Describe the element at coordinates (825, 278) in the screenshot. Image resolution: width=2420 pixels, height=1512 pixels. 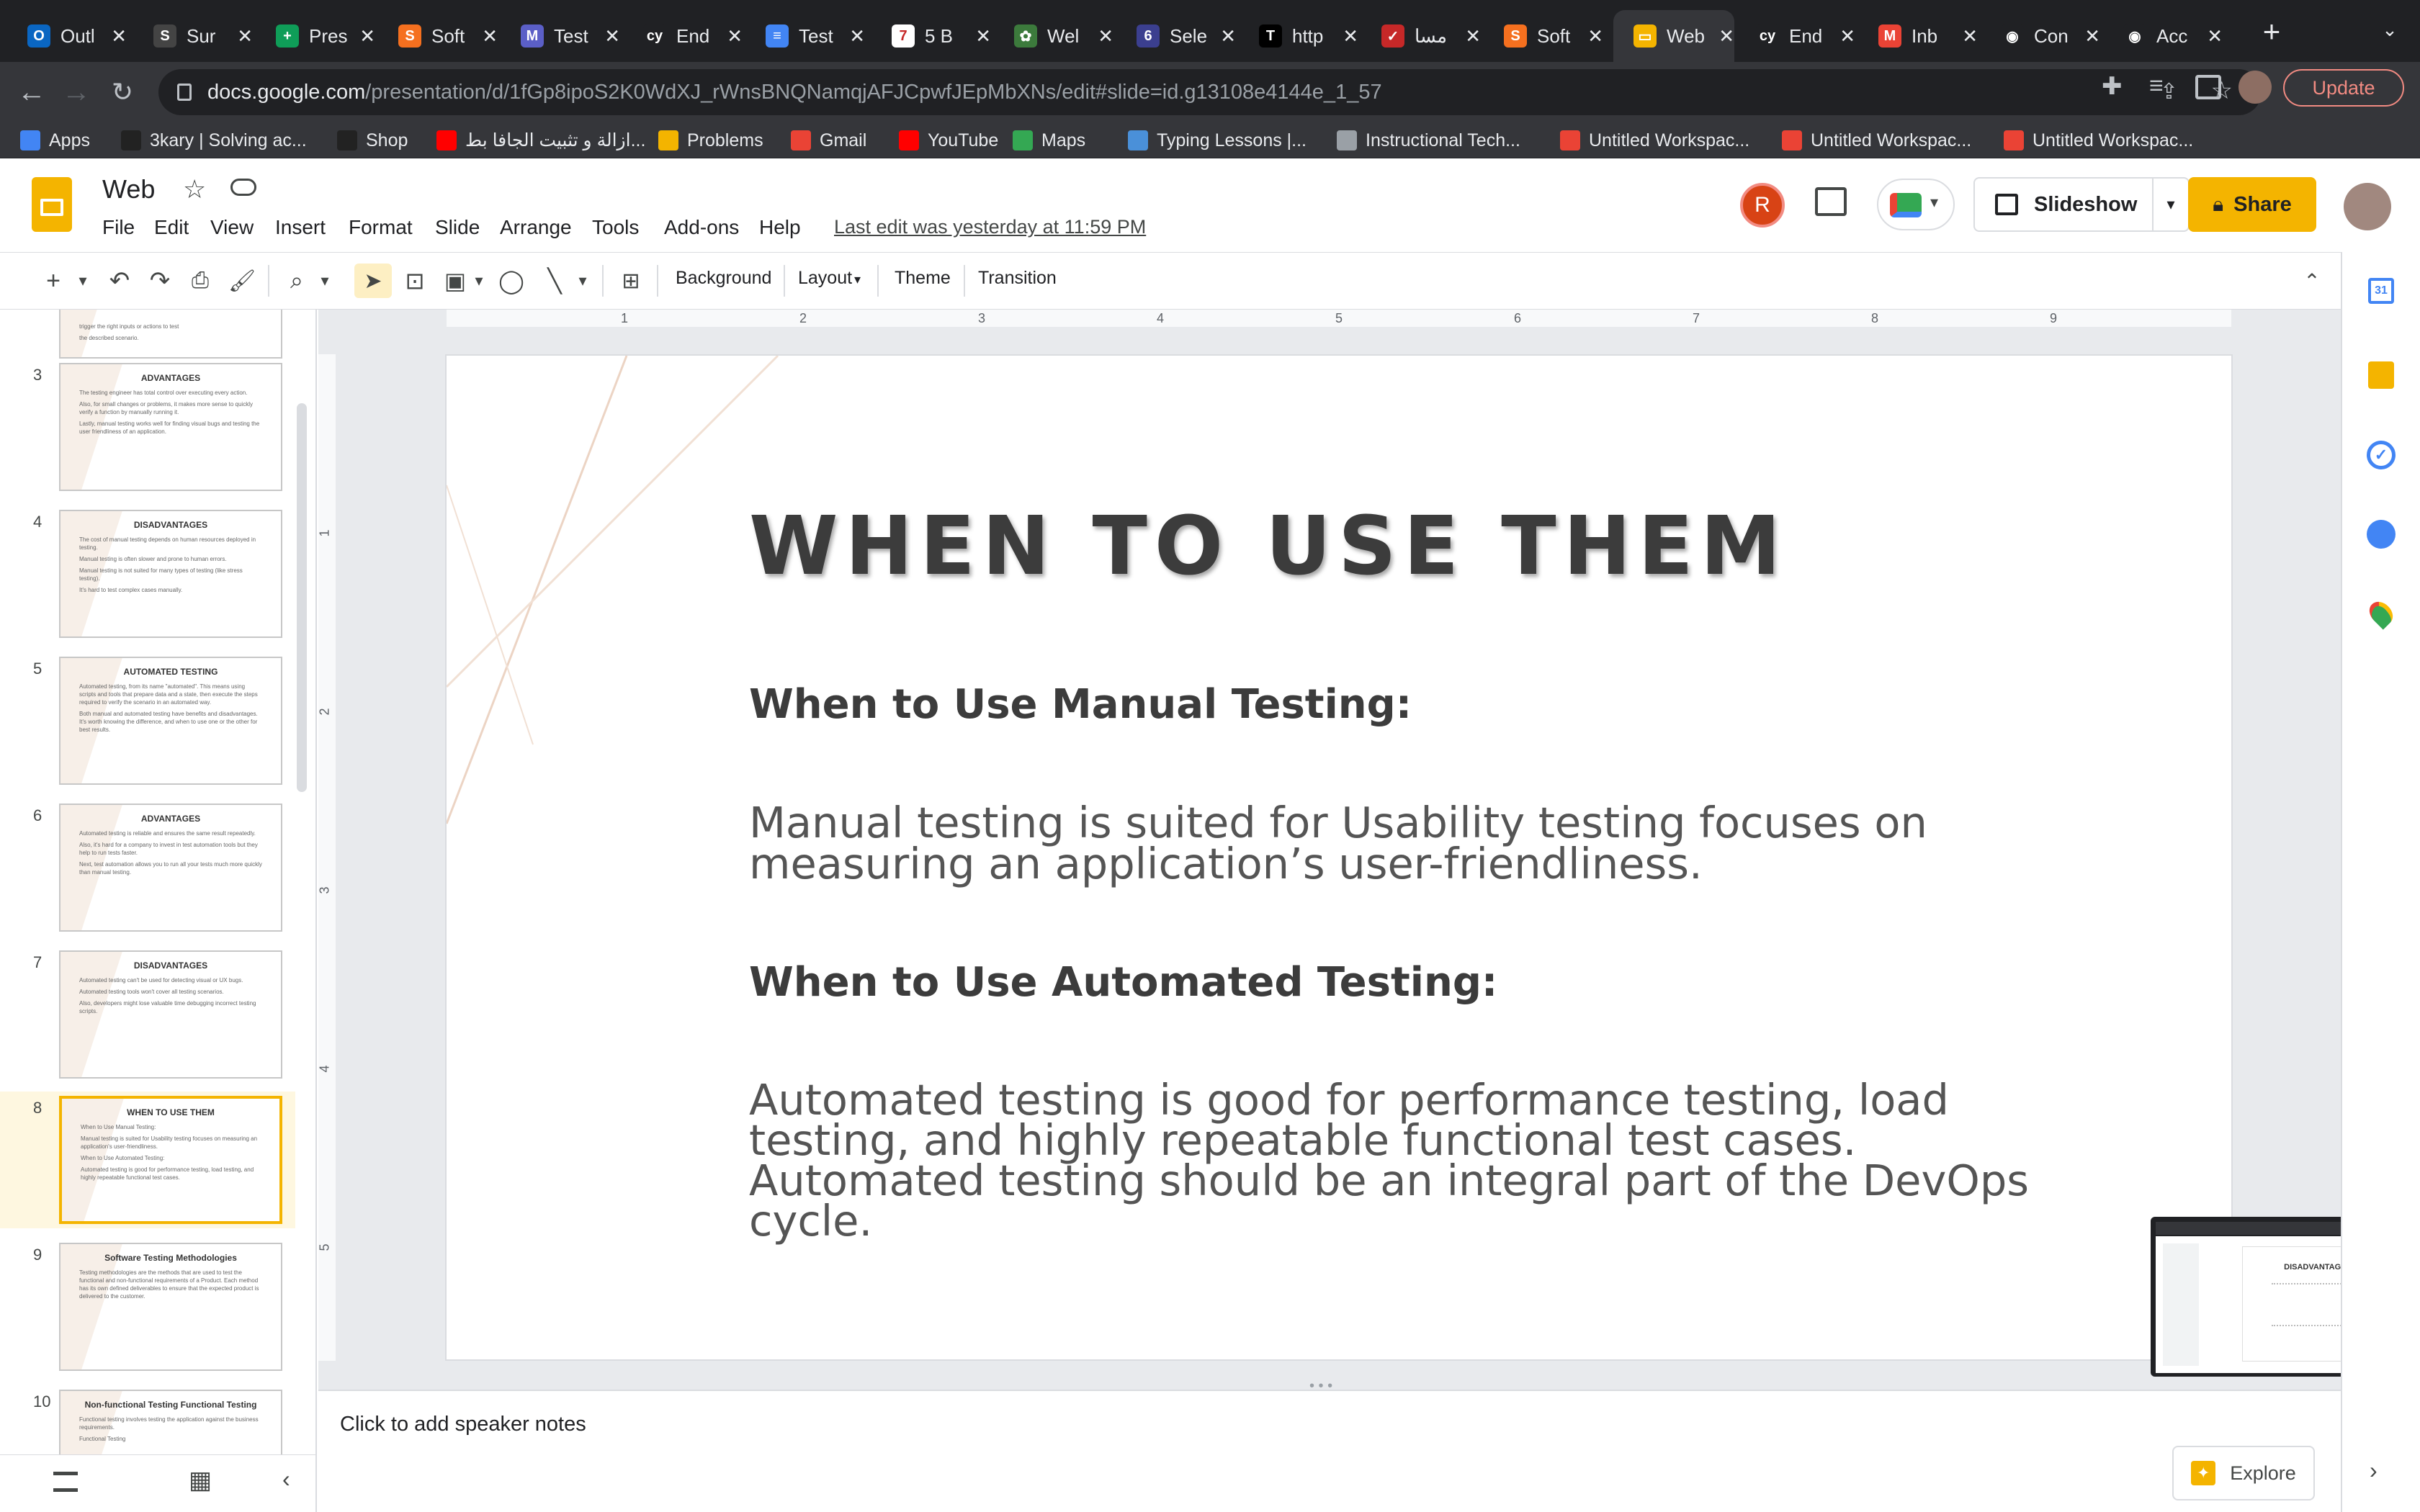
I see `layout-button: Layout` at that location.